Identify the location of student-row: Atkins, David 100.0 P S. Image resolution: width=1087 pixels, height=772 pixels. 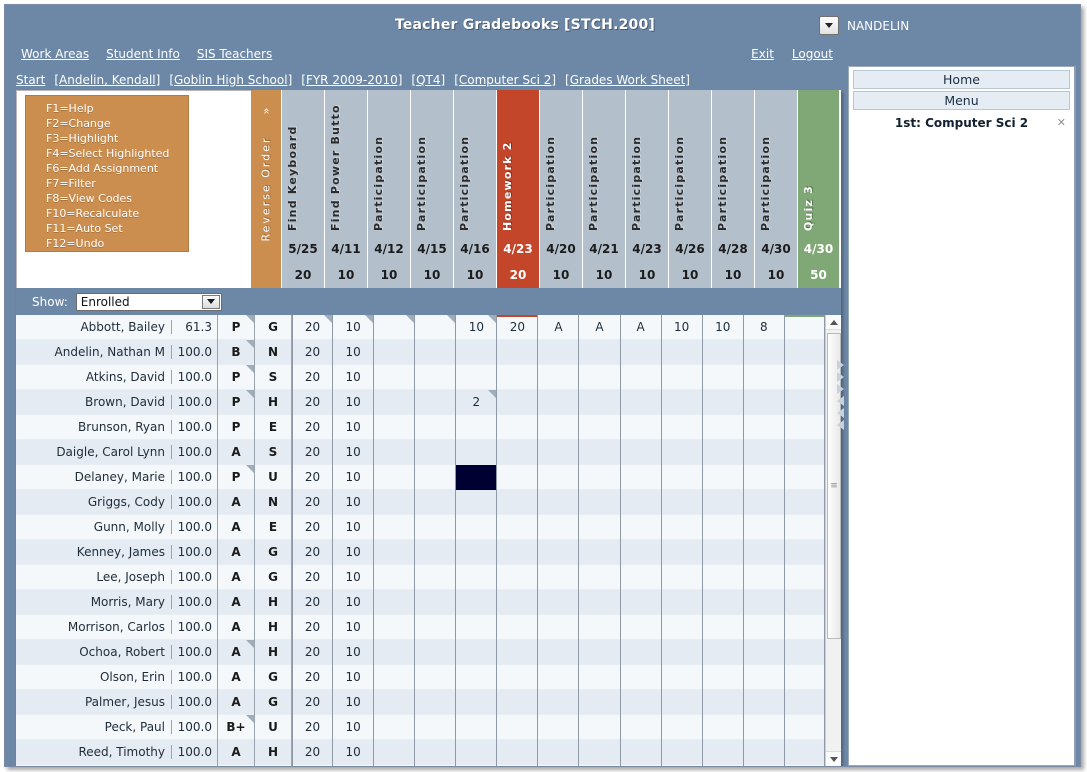
(154, 377).